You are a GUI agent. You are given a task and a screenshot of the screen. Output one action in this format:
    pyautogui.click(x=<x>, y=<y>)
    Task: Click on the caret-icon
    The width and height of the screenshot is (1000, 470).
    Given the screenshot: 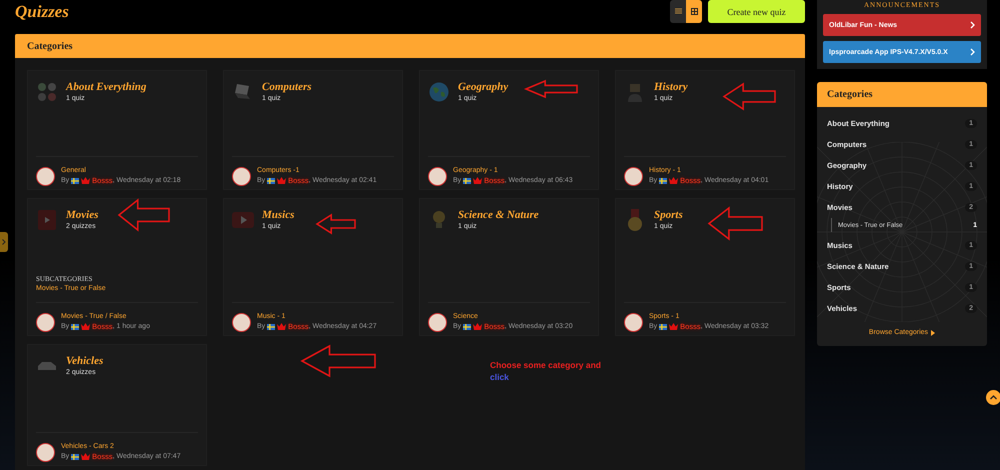 What is the action you would take?
    pyautogui.click(x=933, y=333)
    